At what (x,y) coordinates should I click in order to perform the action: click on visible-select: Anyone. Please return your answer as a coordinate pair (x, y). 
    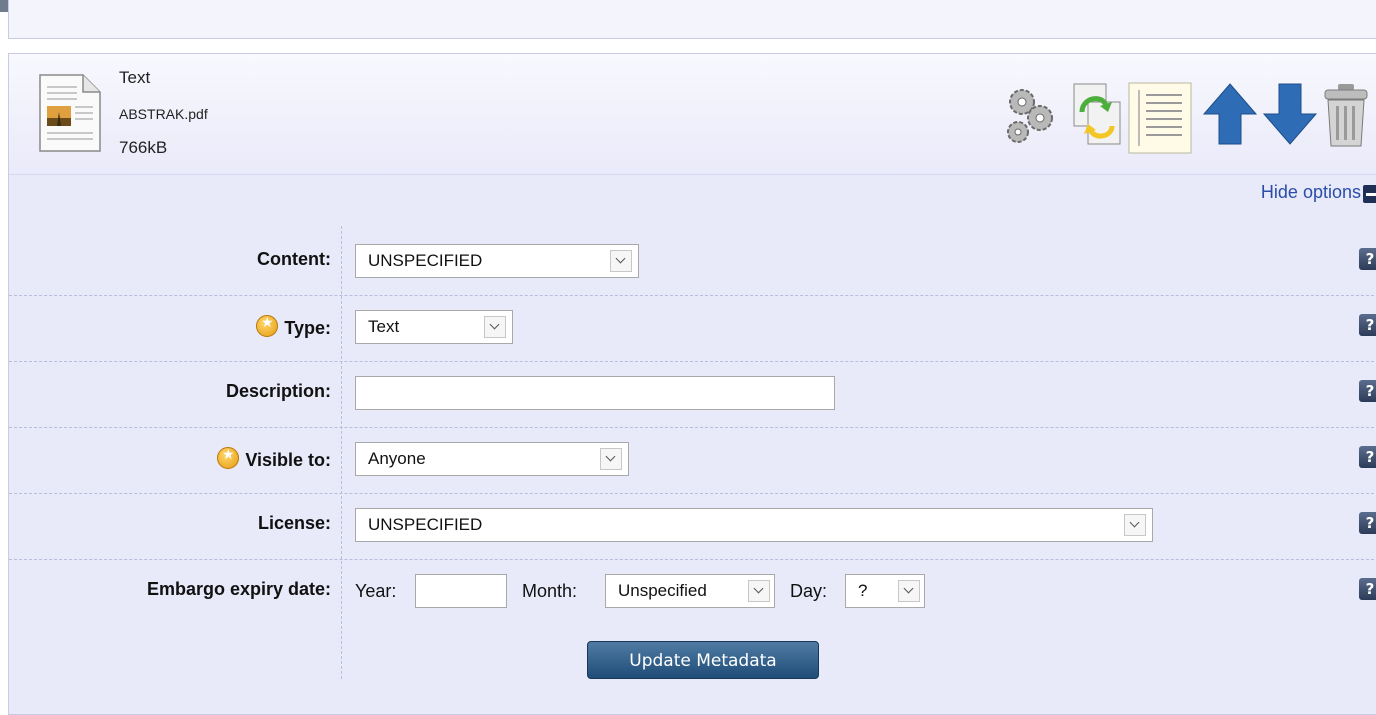
    Looking at the image, I should click on (492, 459).